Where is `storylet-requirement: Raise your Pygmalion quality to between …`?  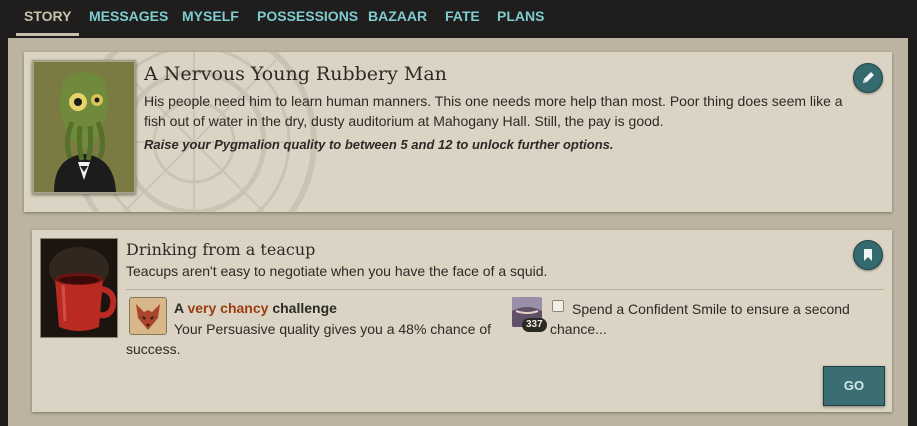 storylet-requirement: Raise your Pygmalion quality to between … is located at coordinates (379, 144).